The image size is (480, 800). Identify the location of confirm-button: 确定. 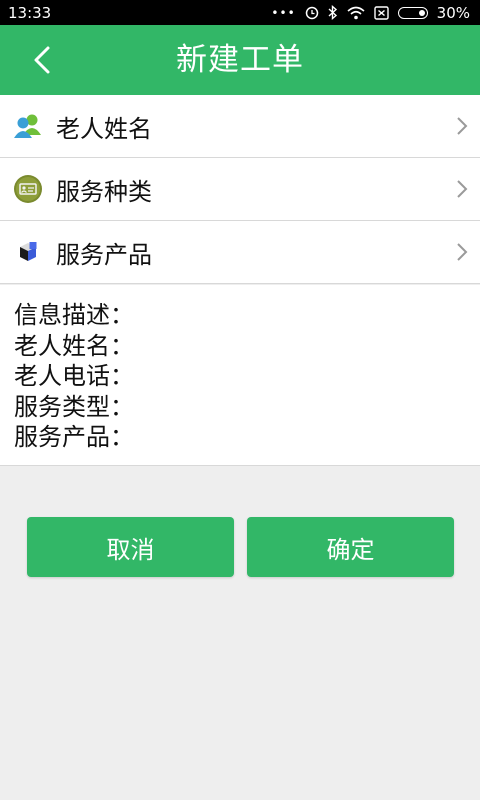
(350, 547).